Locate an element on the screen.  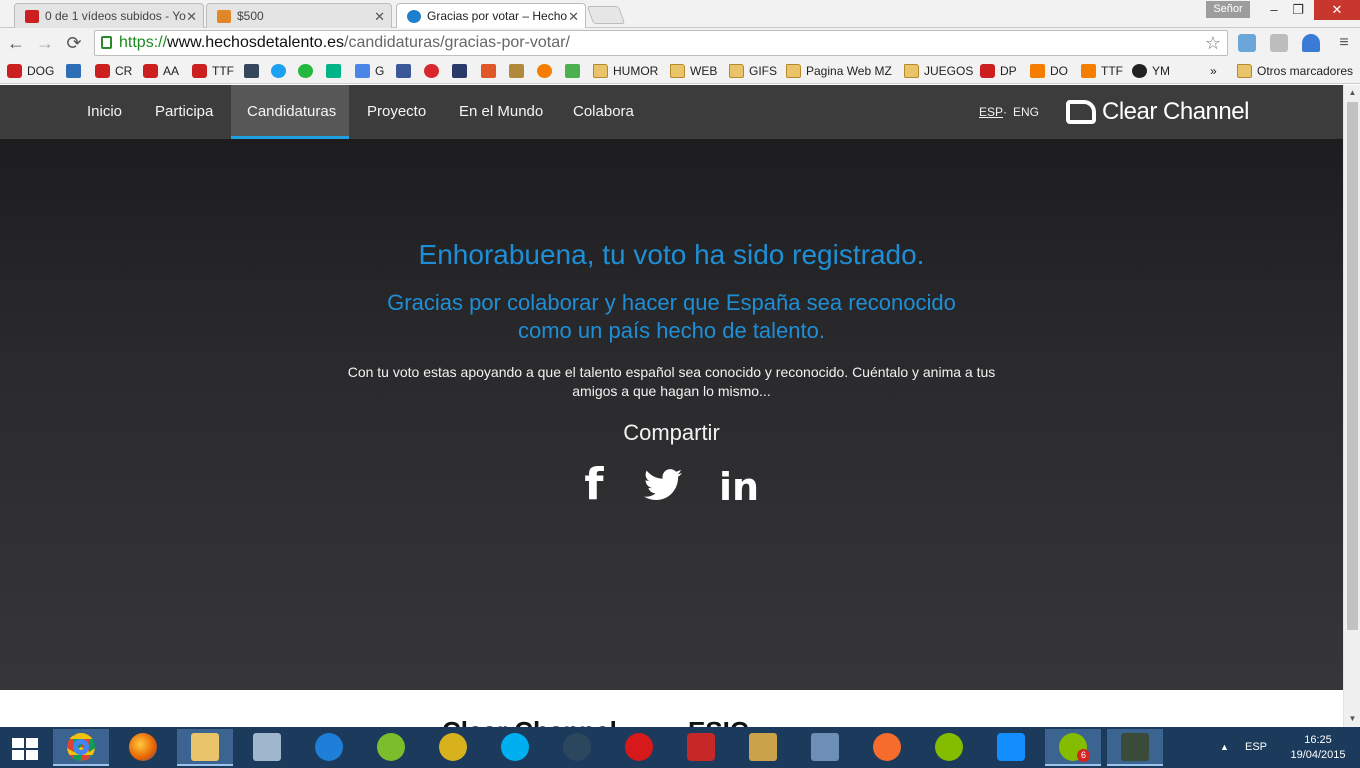
hootsuite-icon is located at coordinates (73, 71).